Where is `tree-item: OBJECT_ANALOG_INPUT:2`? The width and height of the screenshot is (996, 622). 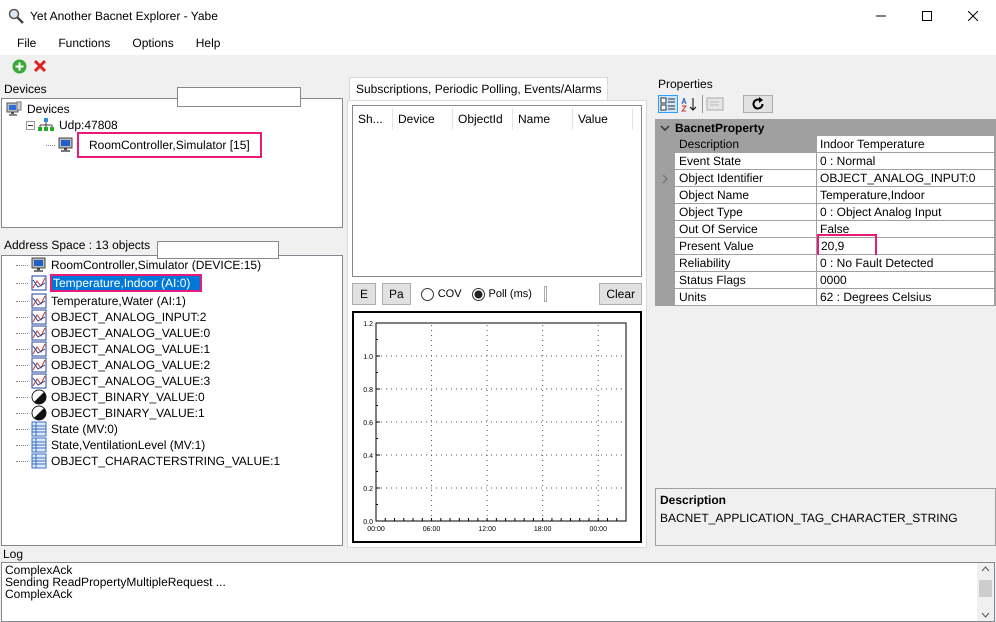
tree-item: OBJECT_ANALOG_INPUT:2 is located at coordinates (129, 317).